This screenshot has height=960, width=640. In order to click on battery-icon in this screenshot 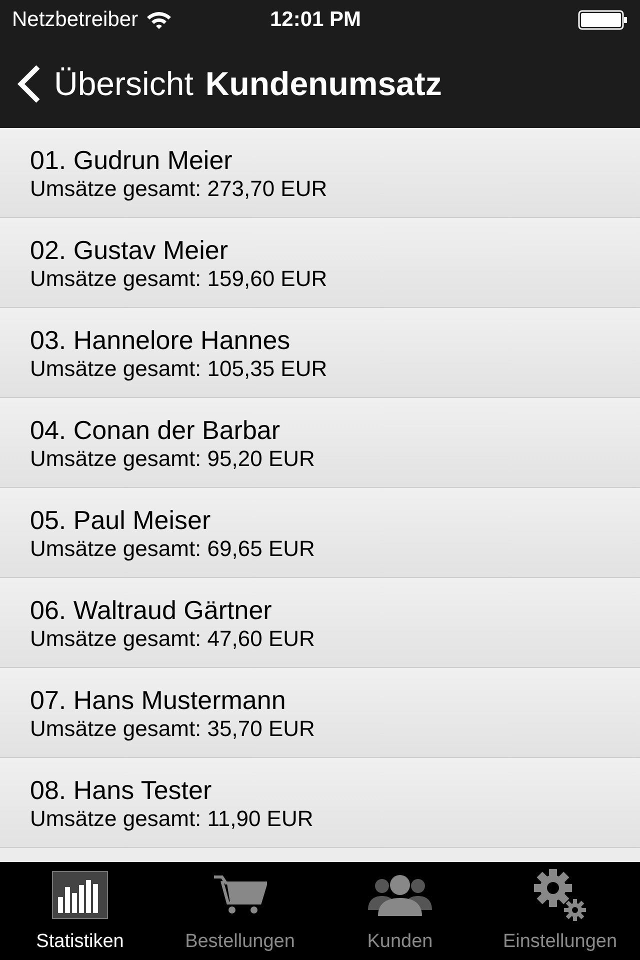, I will do `click(603, 20)`.